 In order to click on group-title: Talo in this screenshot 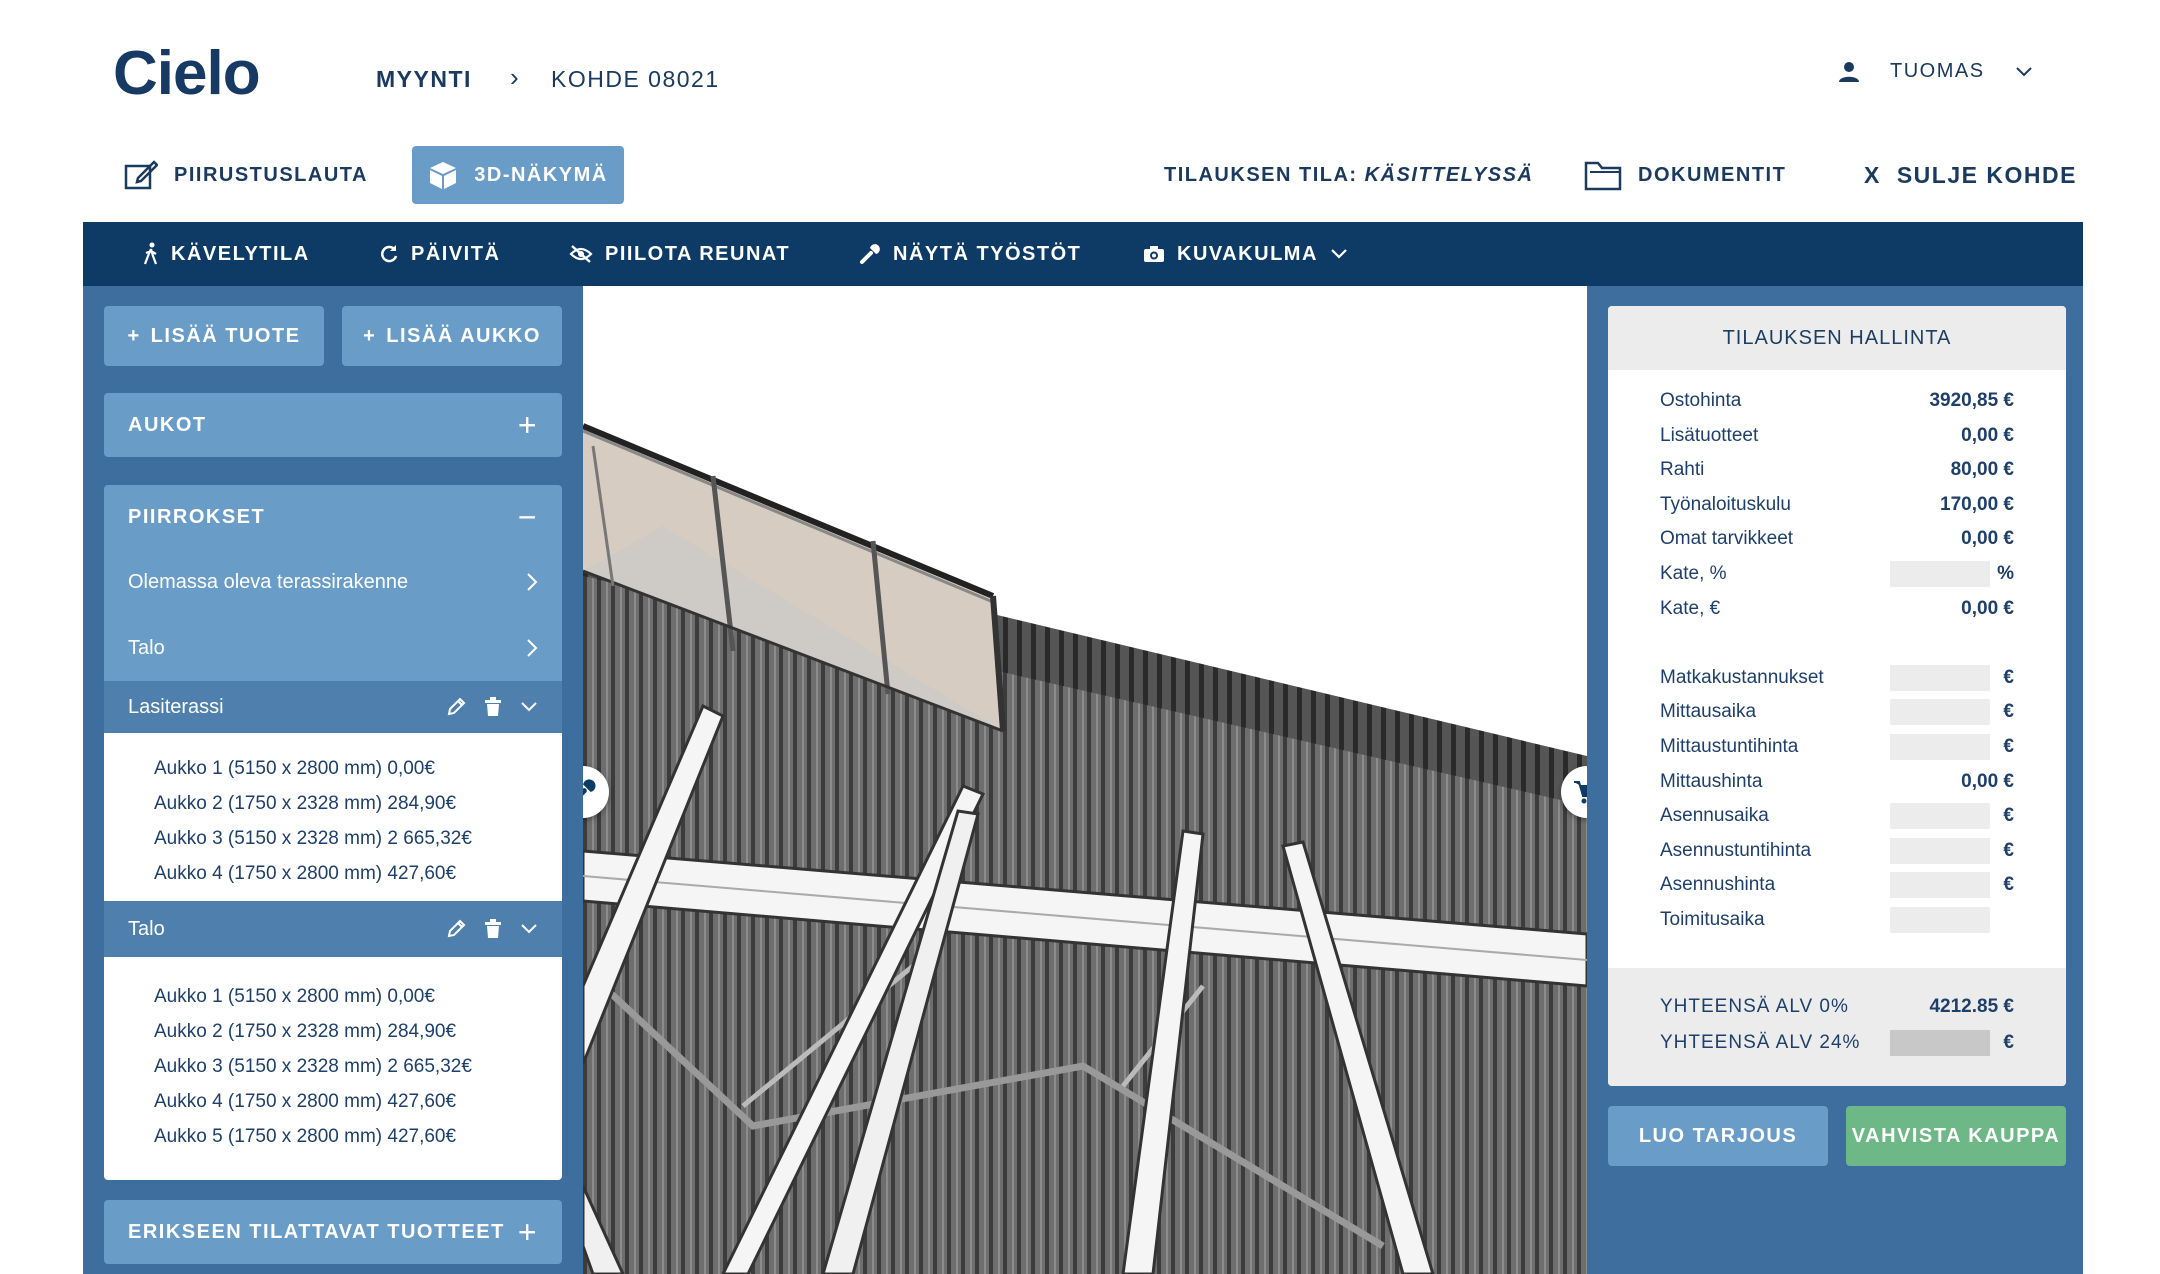, I will do `click(146, 928)`.